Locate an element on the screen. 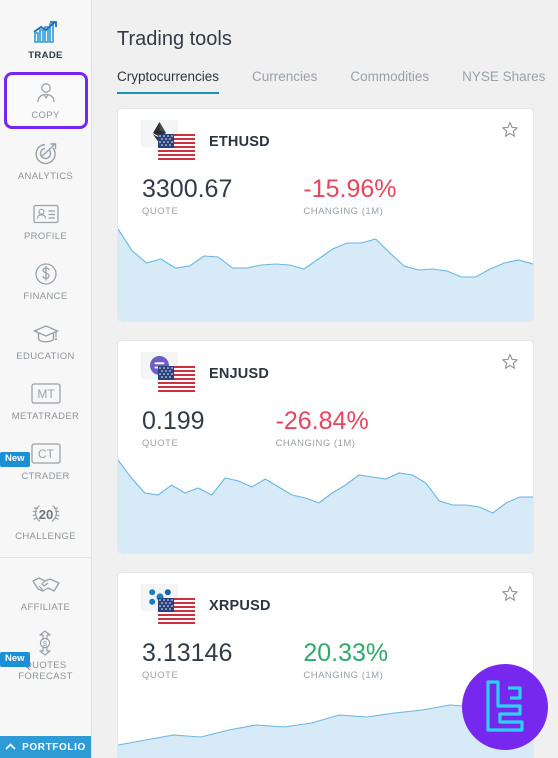 This screenshot has width=558, height=758. quote-value: 3300.67 is located at coordinates (187, 189).